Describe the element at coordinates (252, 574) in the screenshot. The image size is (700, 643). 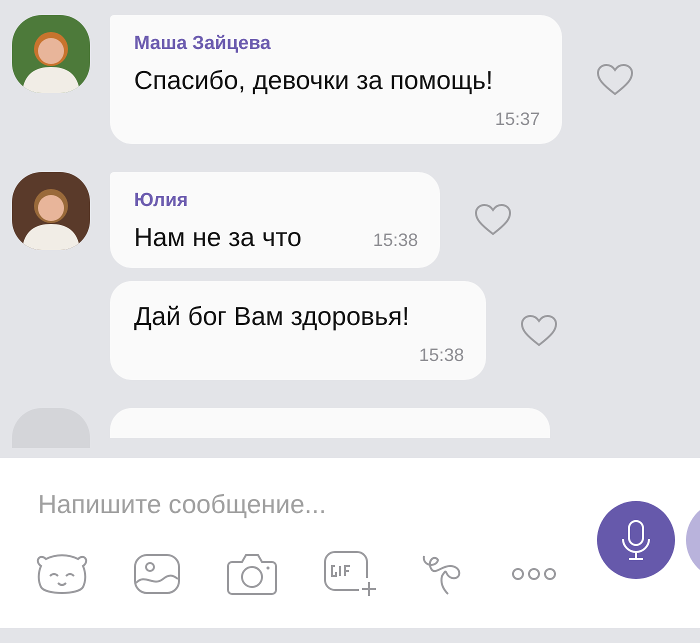
I see `camera-icon` at that location.